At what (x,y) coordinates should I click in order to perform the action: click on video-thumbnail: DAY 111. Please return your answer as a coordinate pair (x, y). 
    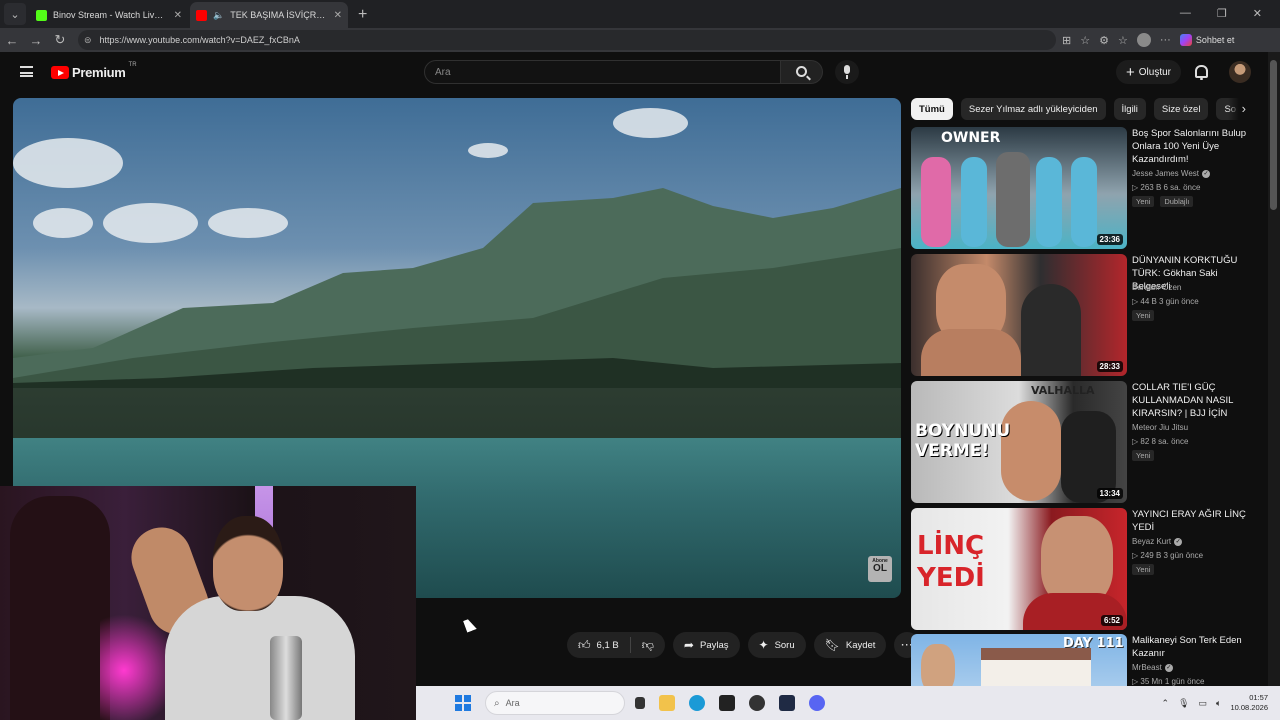
    Looking at the image, I should click on (1019, 660).